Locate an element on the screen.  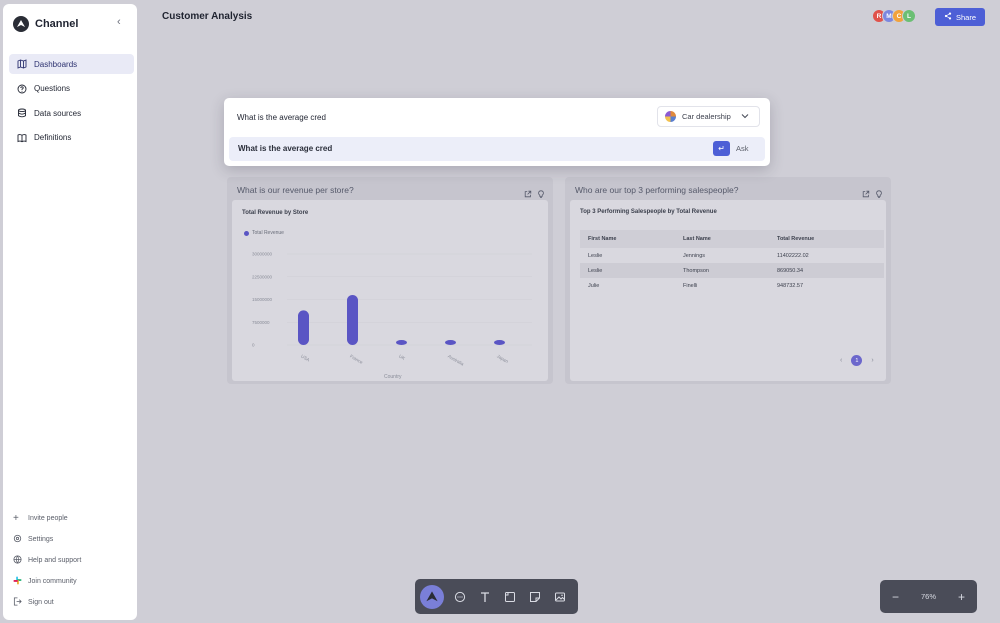
column-header: Last Name is located at coordinates (722, 239).